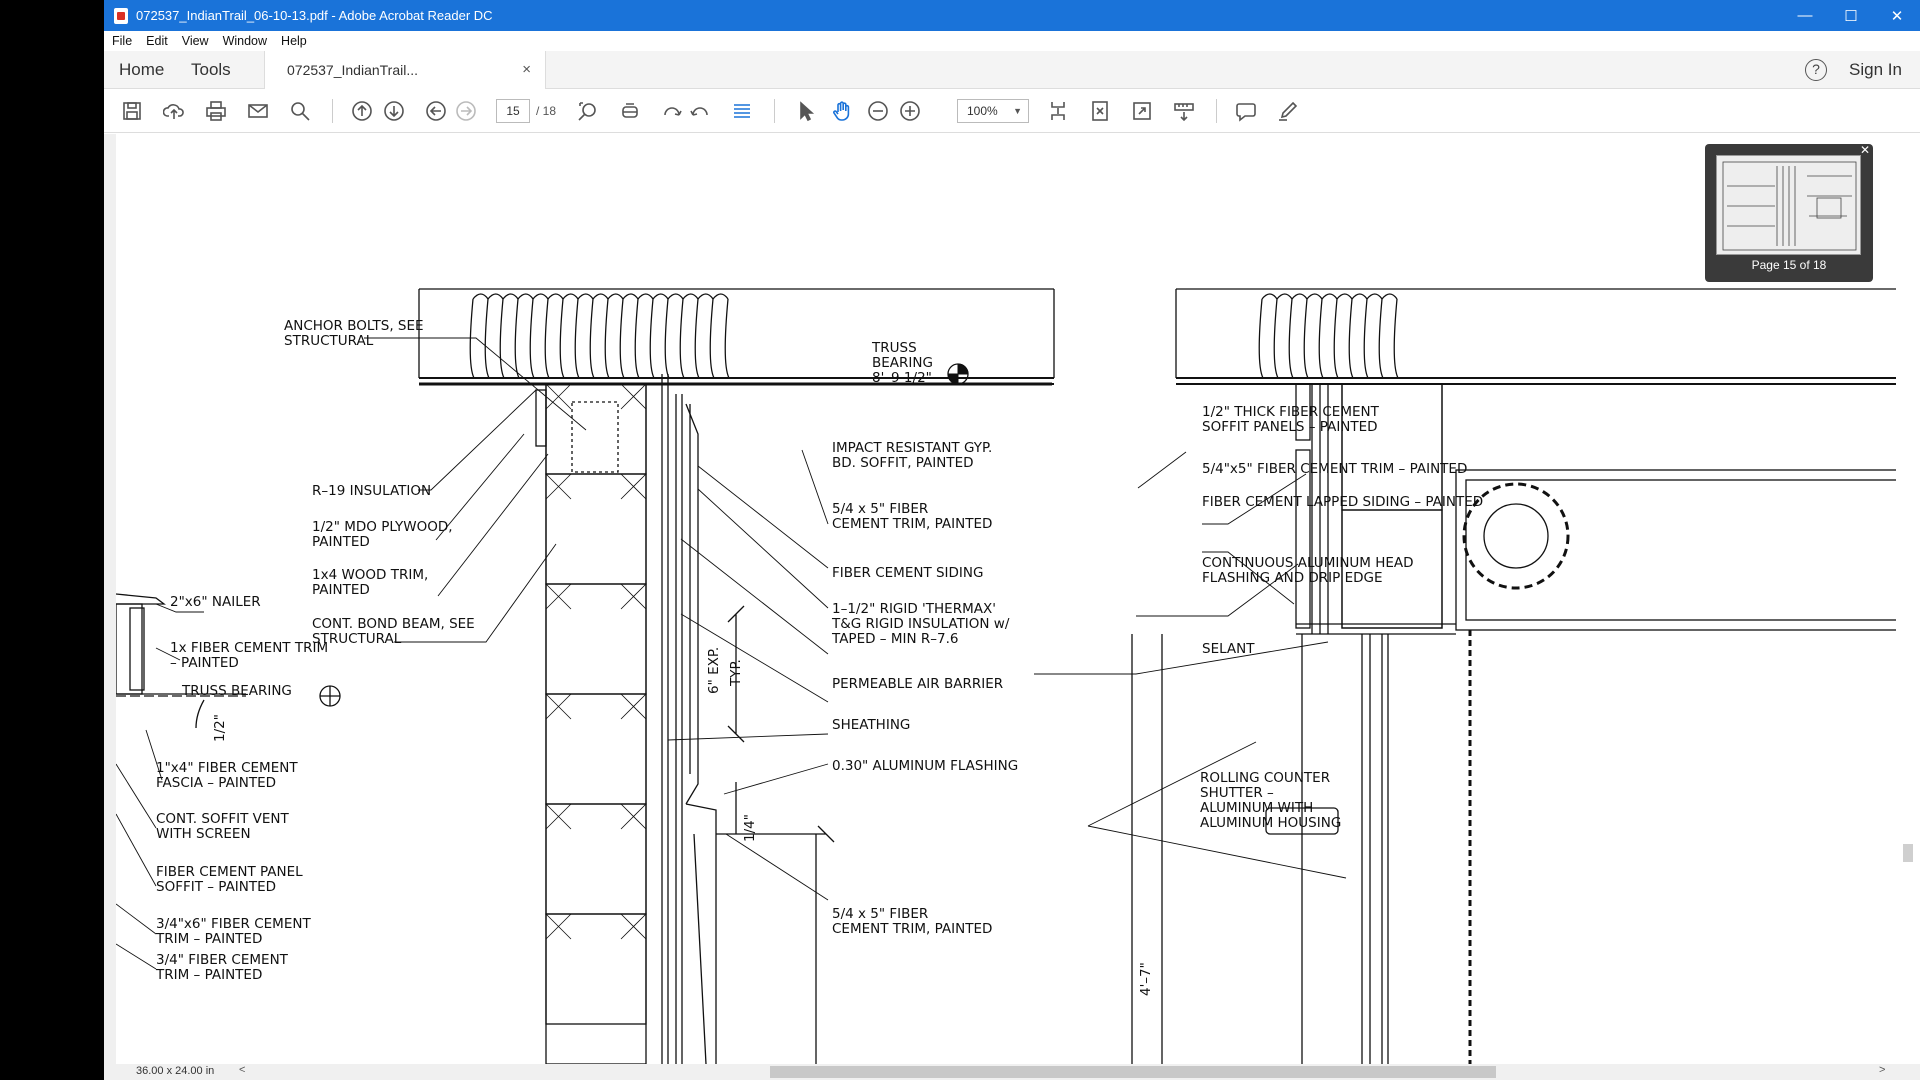 The width and height of the screenshot is (1920, 1080). I want to click on zoom-in-icon, so click(910, 111).